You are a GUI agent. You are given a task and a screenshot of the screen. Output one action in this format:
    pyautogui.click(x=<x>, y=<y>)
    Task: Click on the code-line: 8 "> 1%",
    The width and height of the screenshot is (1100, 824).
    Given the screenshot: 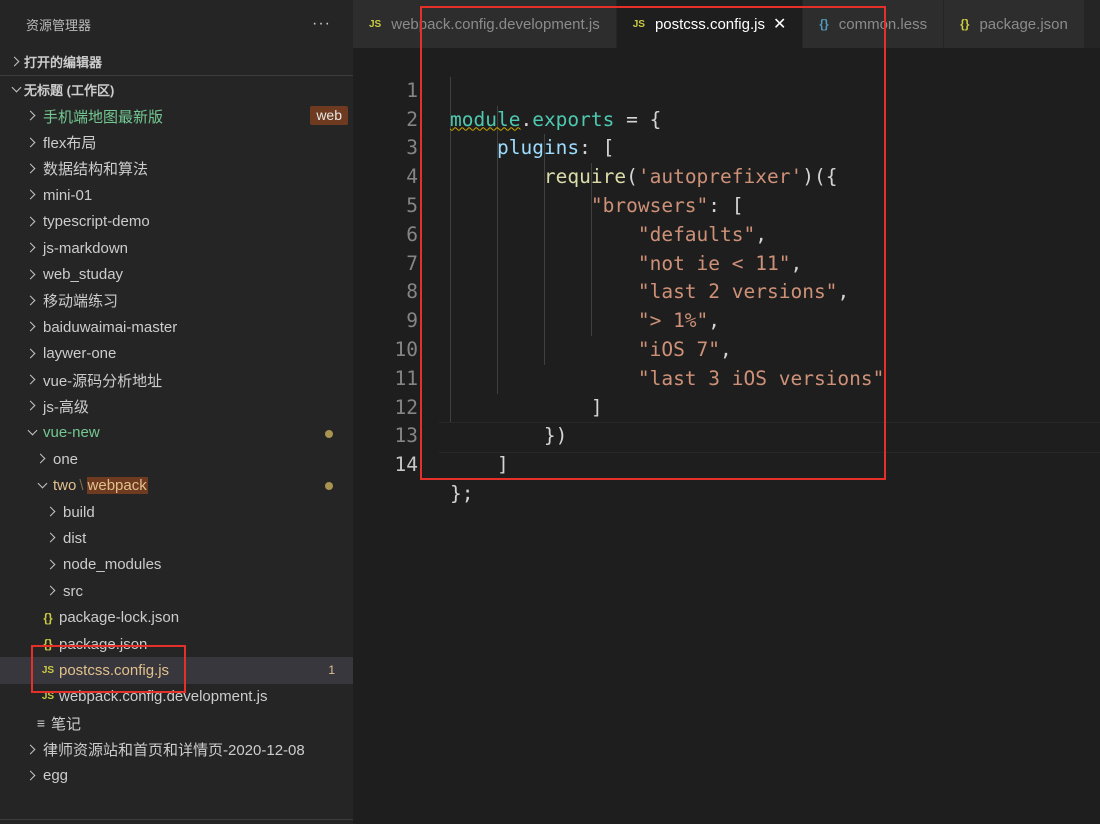 What is the action you would take?
    pyautogui.click(x=726, y=291)
    